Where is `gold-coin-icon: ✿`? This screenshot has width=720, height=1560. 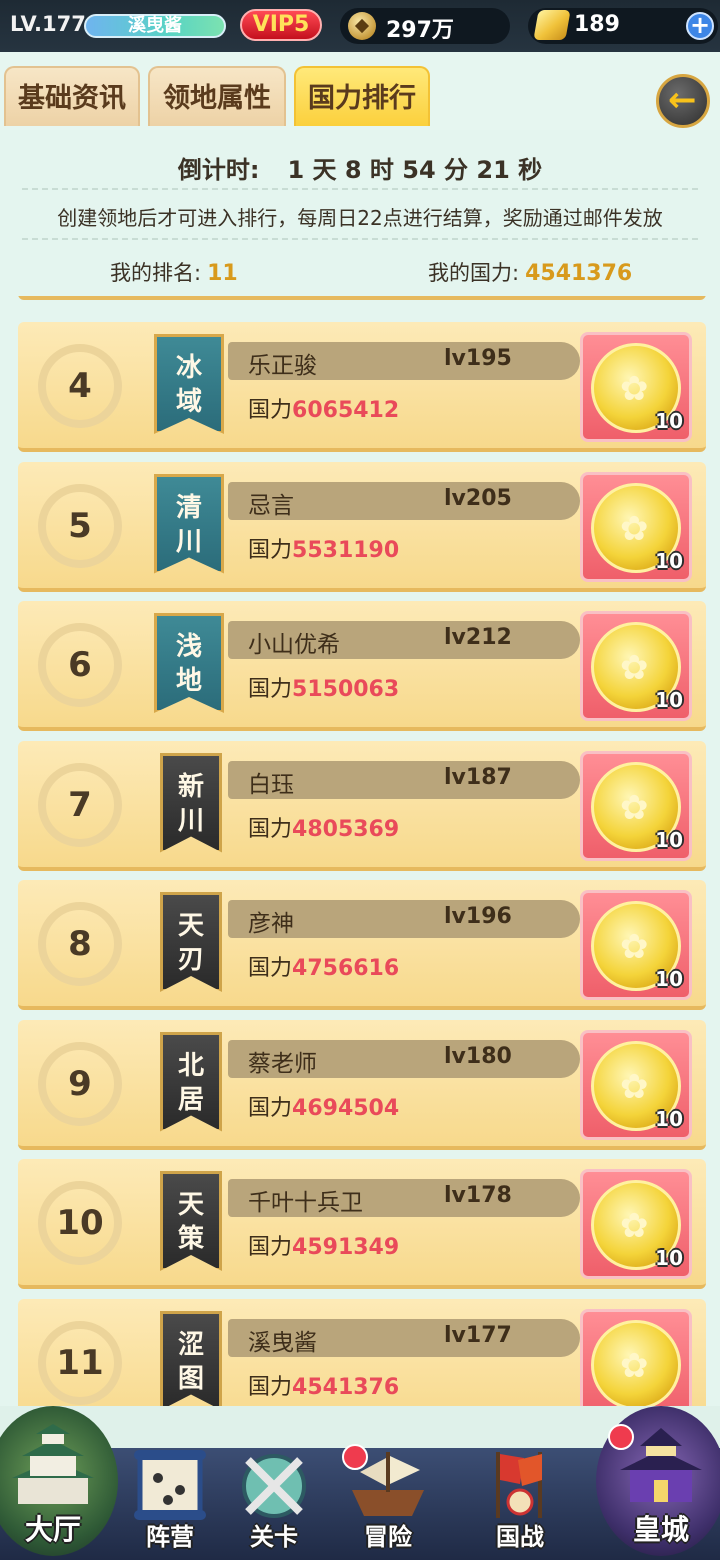
gold-coin-icon: ✿ is located at coordinates (636, 1362).